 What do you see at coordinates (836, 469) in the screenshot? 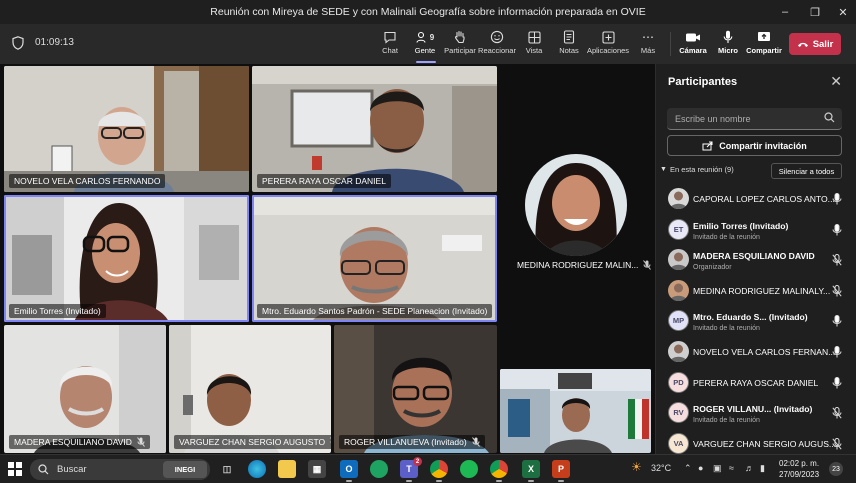
I see `notification-badge: 23` at bounding box center [836, 469].